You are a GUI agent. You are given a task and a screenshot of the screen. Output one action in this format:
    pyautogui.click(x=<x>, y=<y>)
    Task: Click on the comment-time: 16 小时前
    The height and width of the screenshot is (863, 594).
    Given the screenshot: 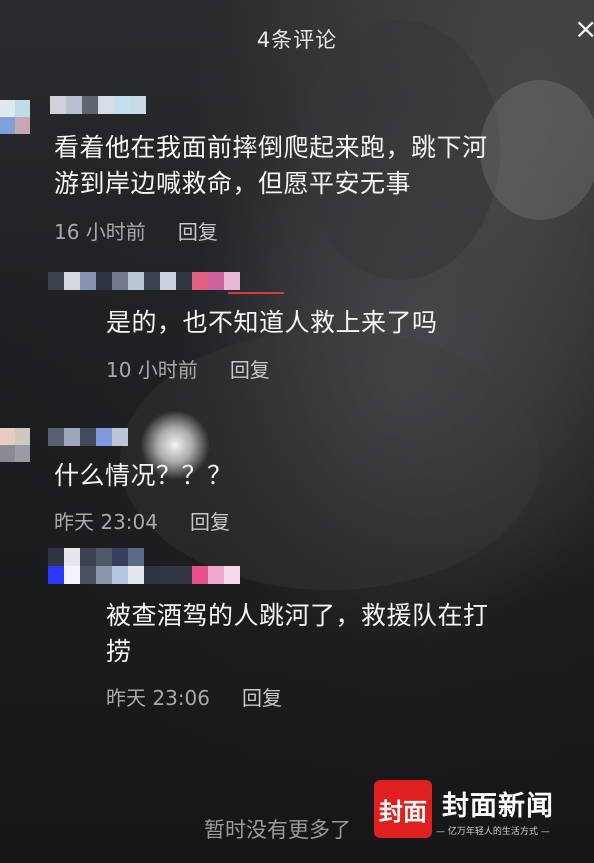 What is the action you would take?
    pyautogui.click(x=100, y=232)
    